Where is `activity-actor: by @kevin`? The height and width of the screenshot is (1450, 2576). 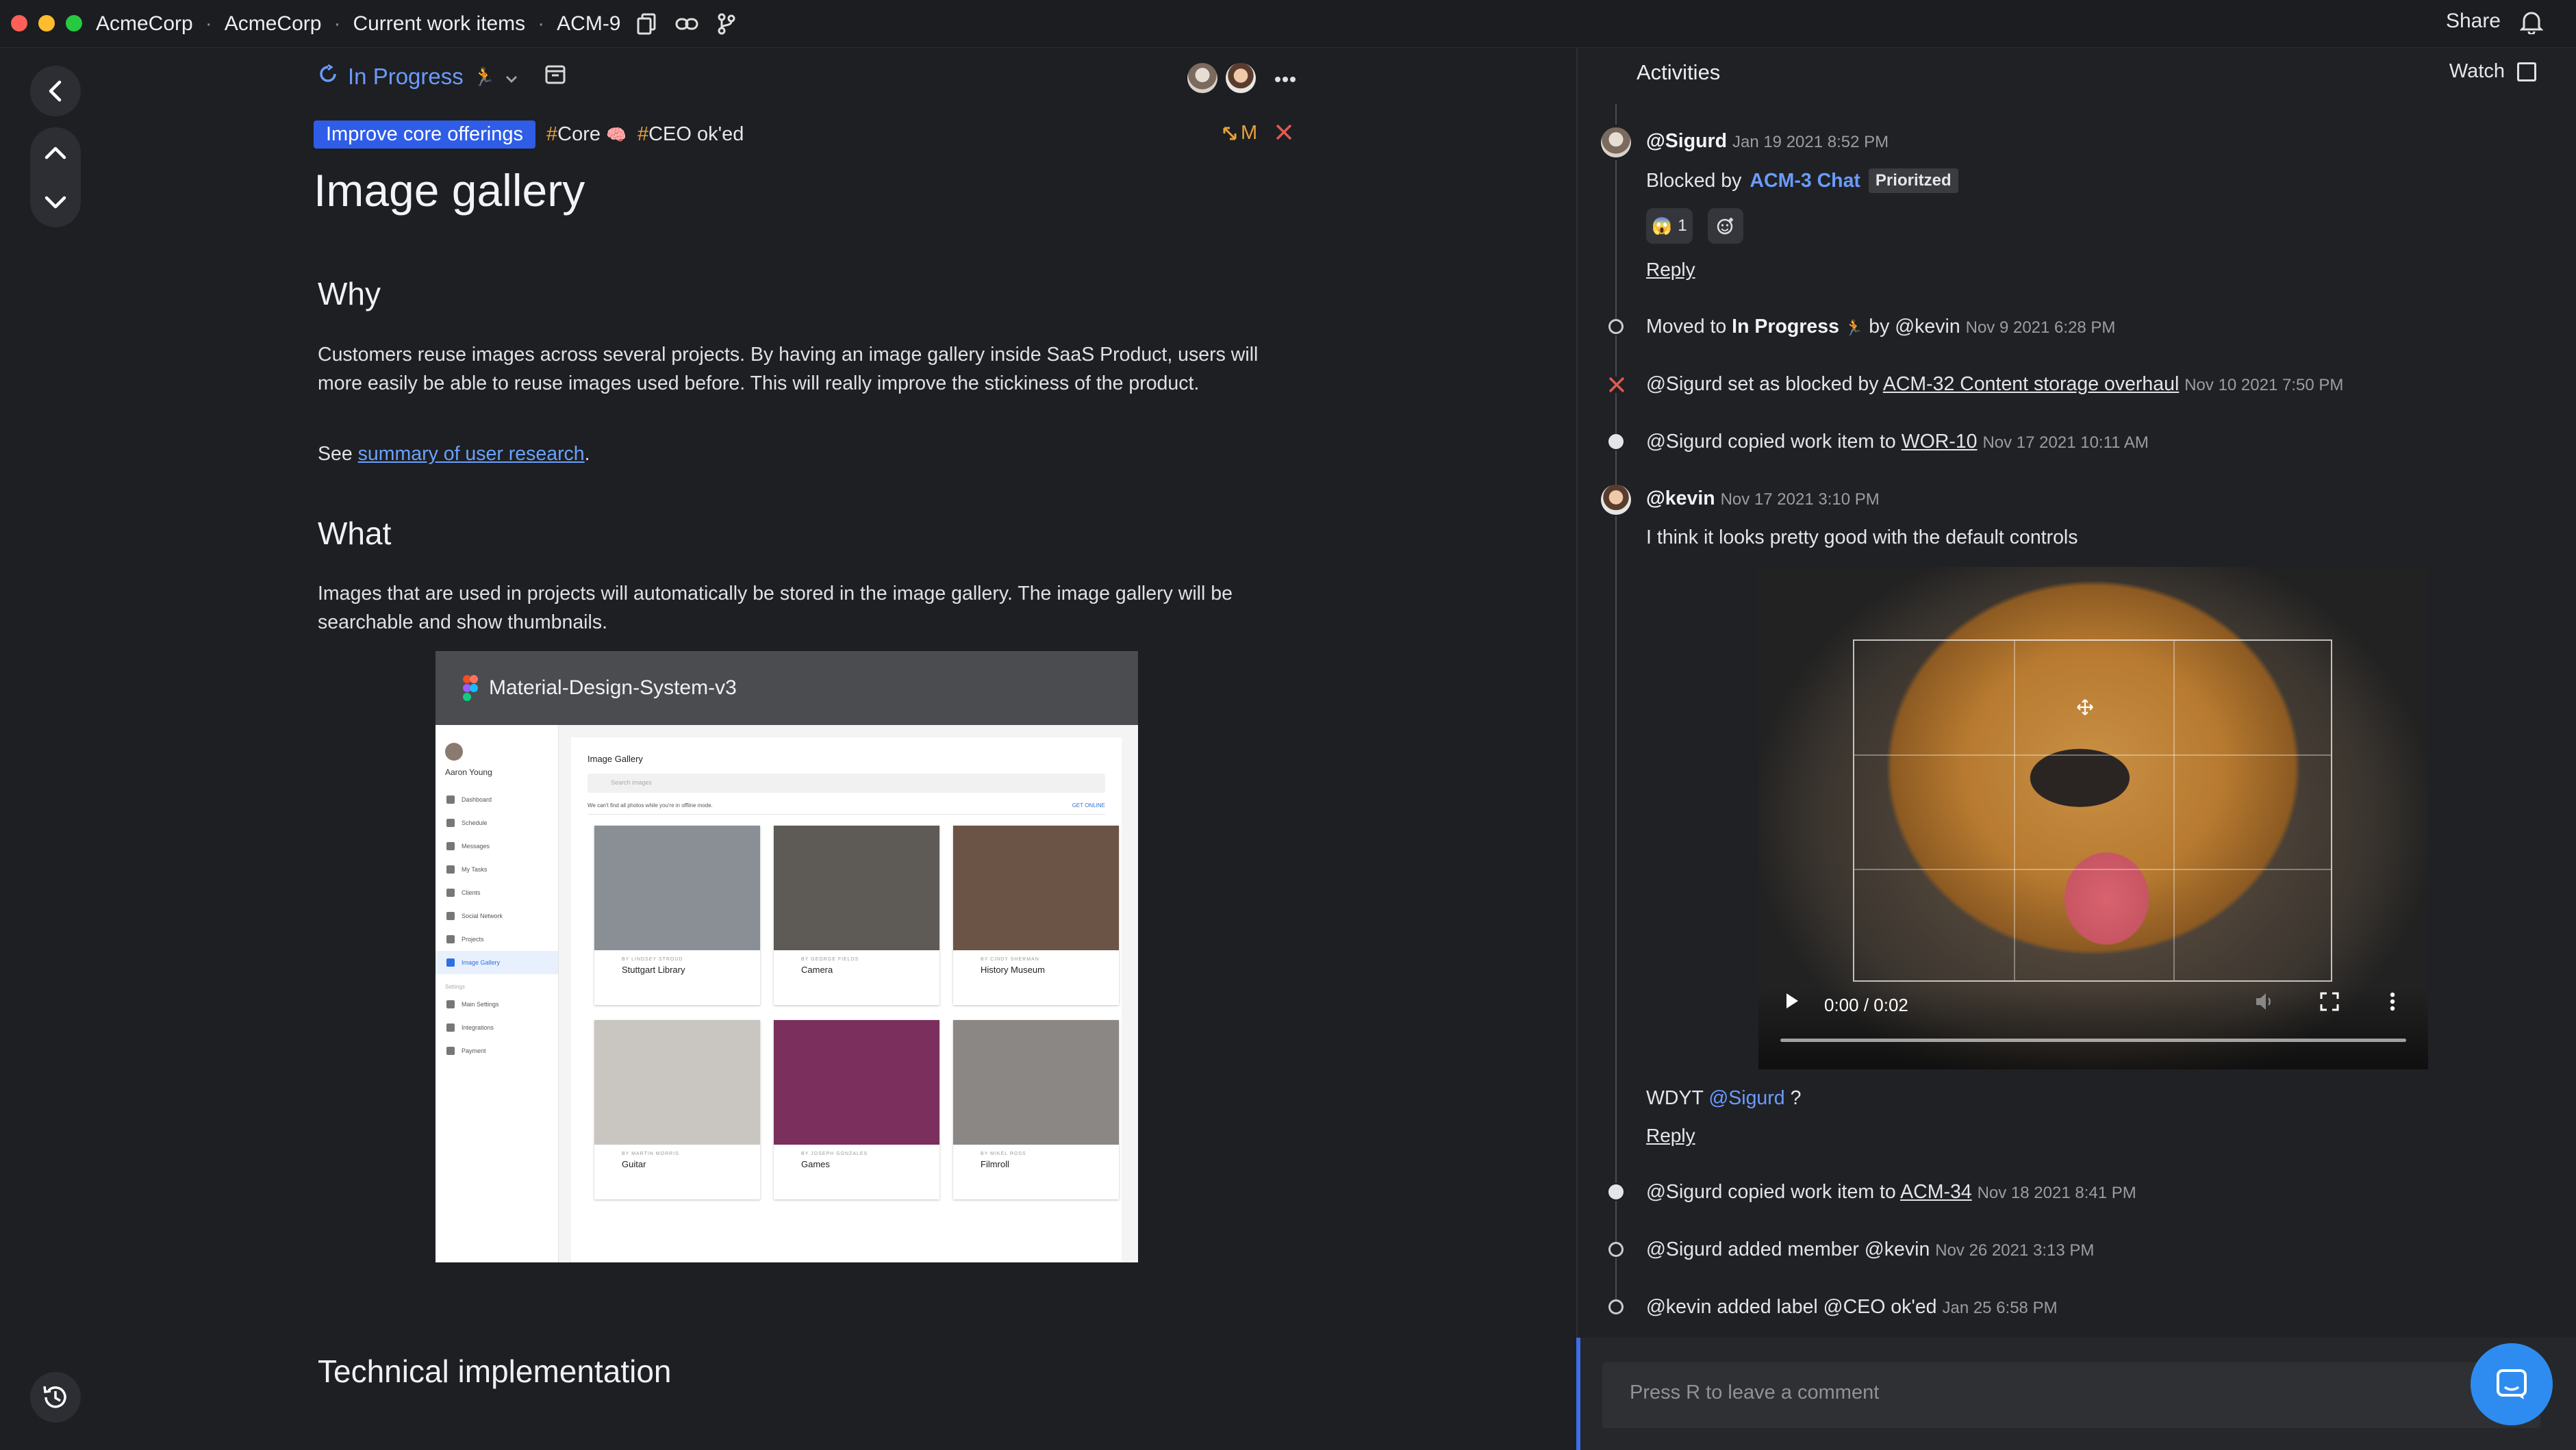
activity-actor: by @kevin is located at coordinates (1914, 327).